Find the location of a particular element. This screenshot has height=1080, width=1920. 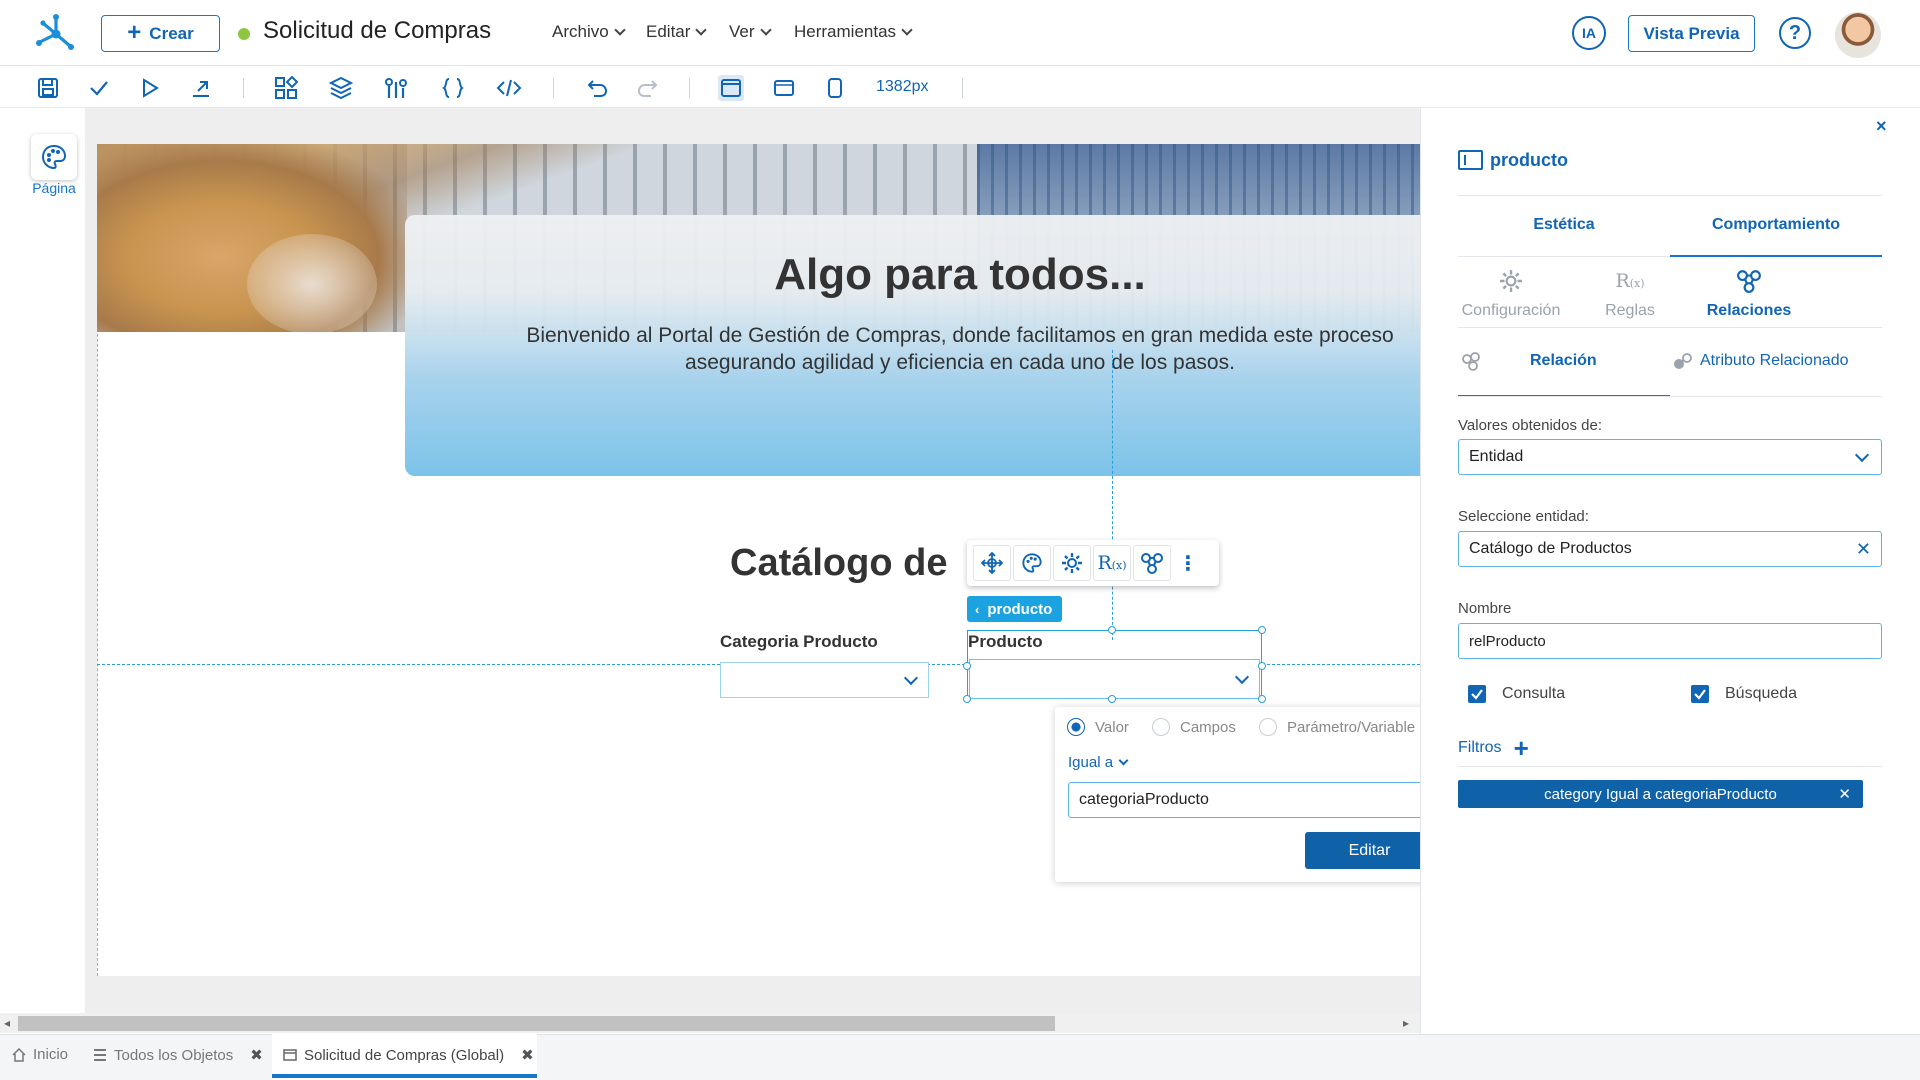

filter-chip: category Igual a categoriaProducto ✕ is located at coordinates (1660, 794).